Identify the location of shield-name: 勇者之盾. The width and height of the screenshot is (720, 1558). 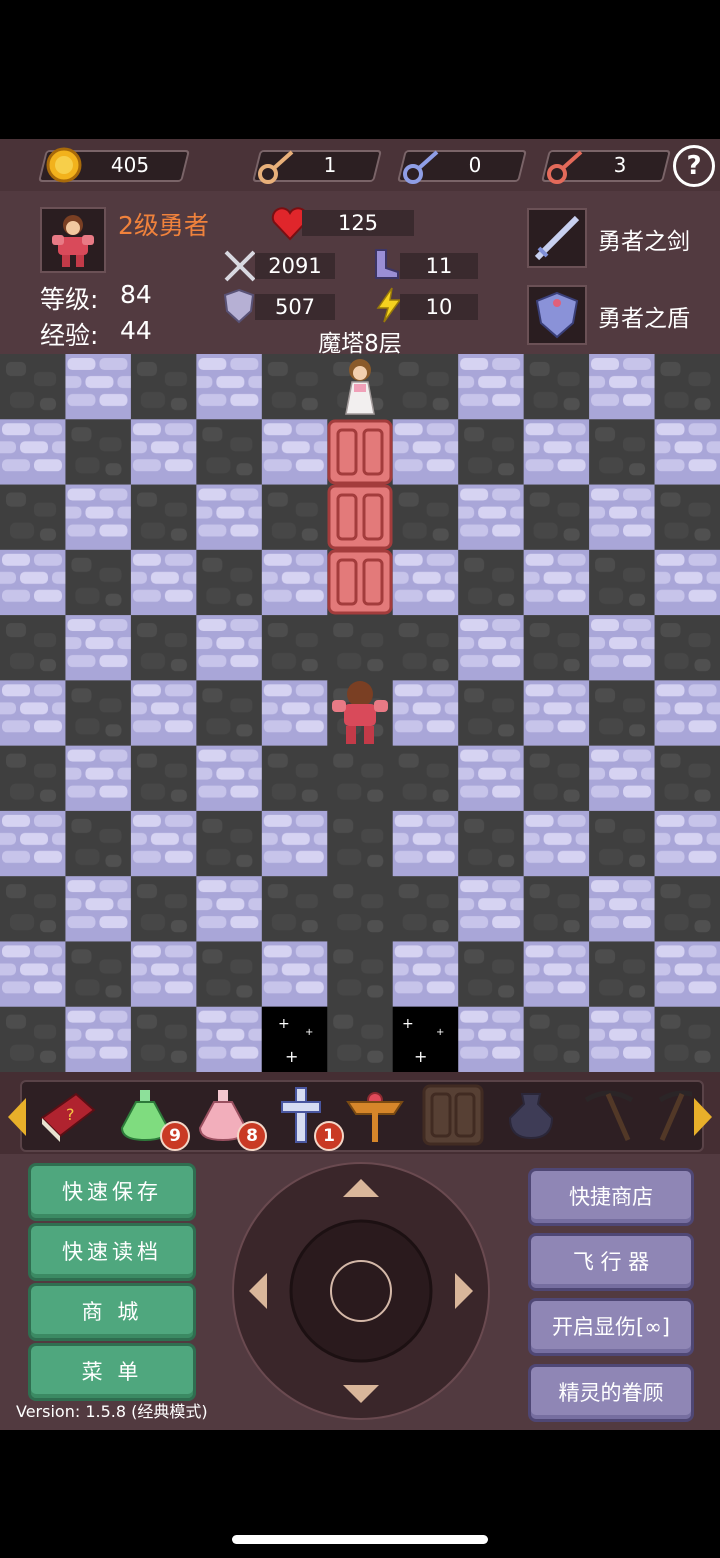
(644, 319).